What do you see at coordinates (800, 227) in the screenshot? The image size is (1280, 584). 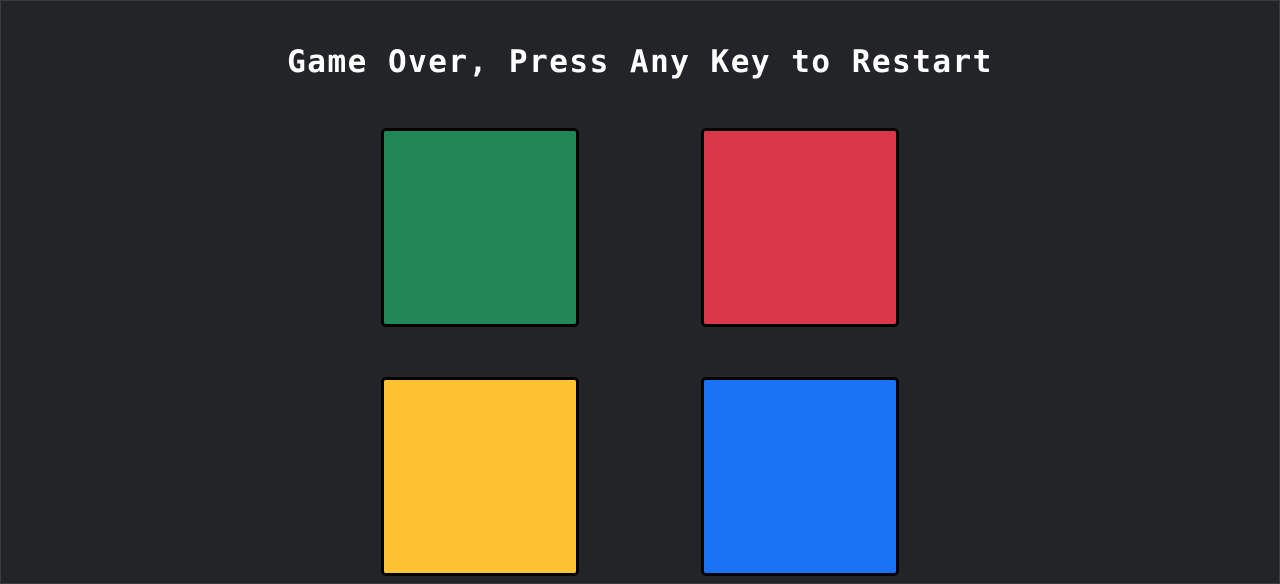 I see `red-pad-button` at bounding box center [800, 227].